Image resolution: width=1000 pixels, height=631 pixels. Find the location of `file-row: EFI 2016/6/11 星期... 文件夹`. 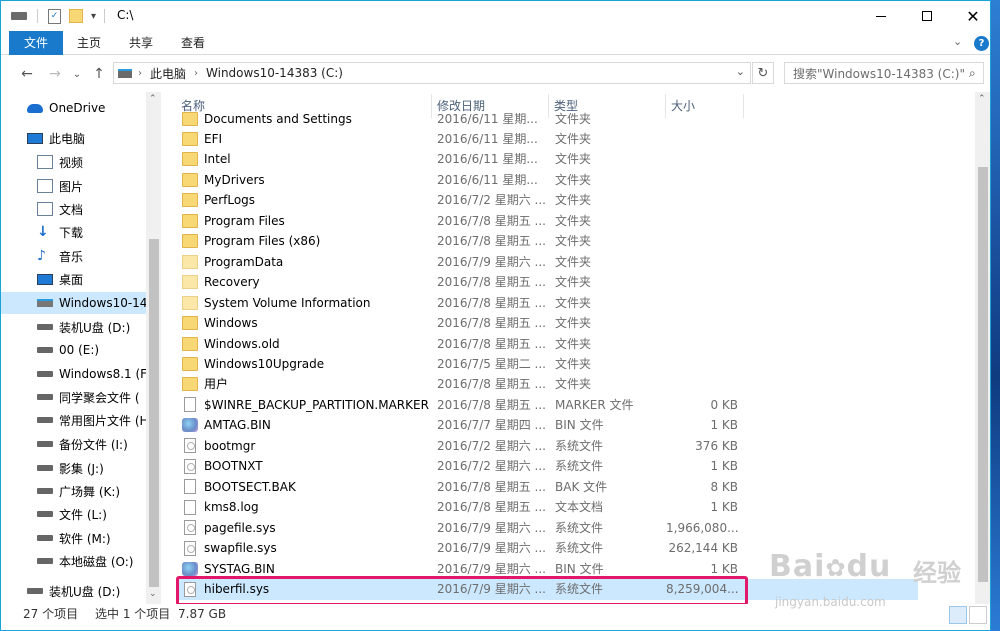

file-row: EFI 2016/6/11 星期... 文件夹 is located at coordinates (547, 139).